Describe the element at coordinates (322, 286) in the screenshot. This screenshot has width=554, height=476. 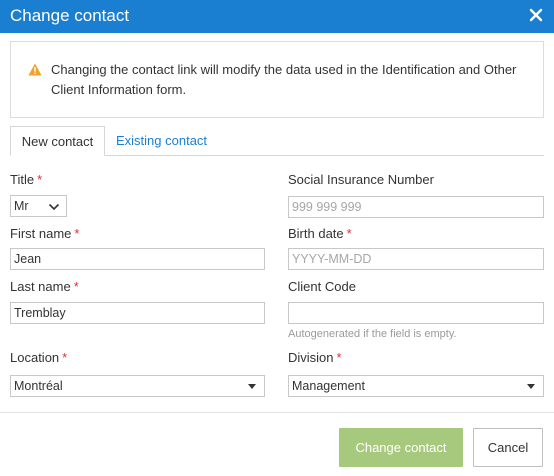
I see `client-code-label: Client Code` at that location.